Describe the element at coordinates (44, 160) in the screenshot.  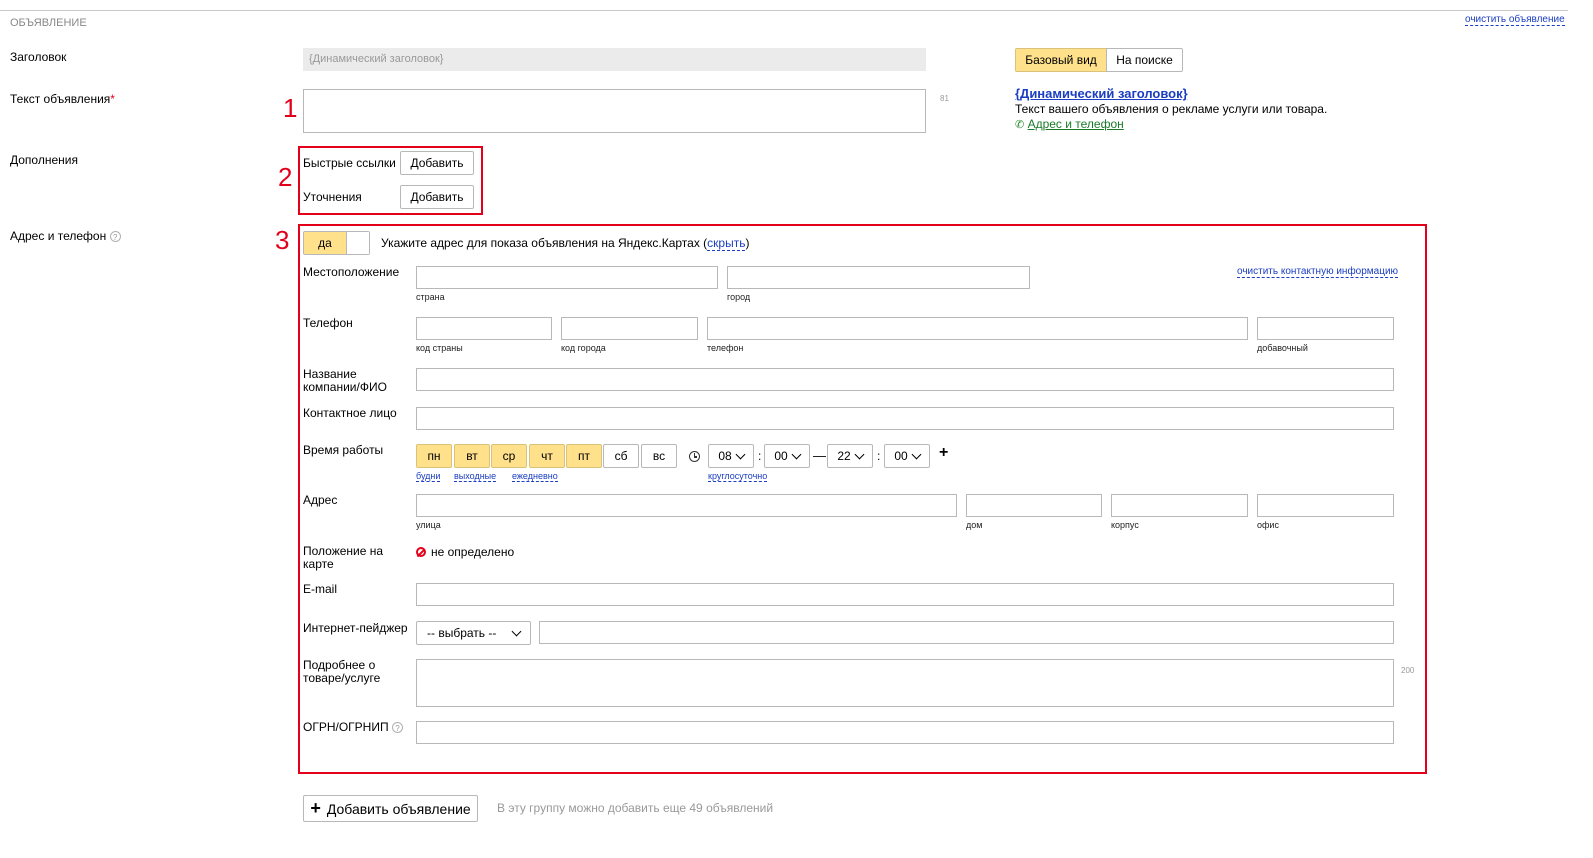
I see `extras-label: Дополнения` at that location.